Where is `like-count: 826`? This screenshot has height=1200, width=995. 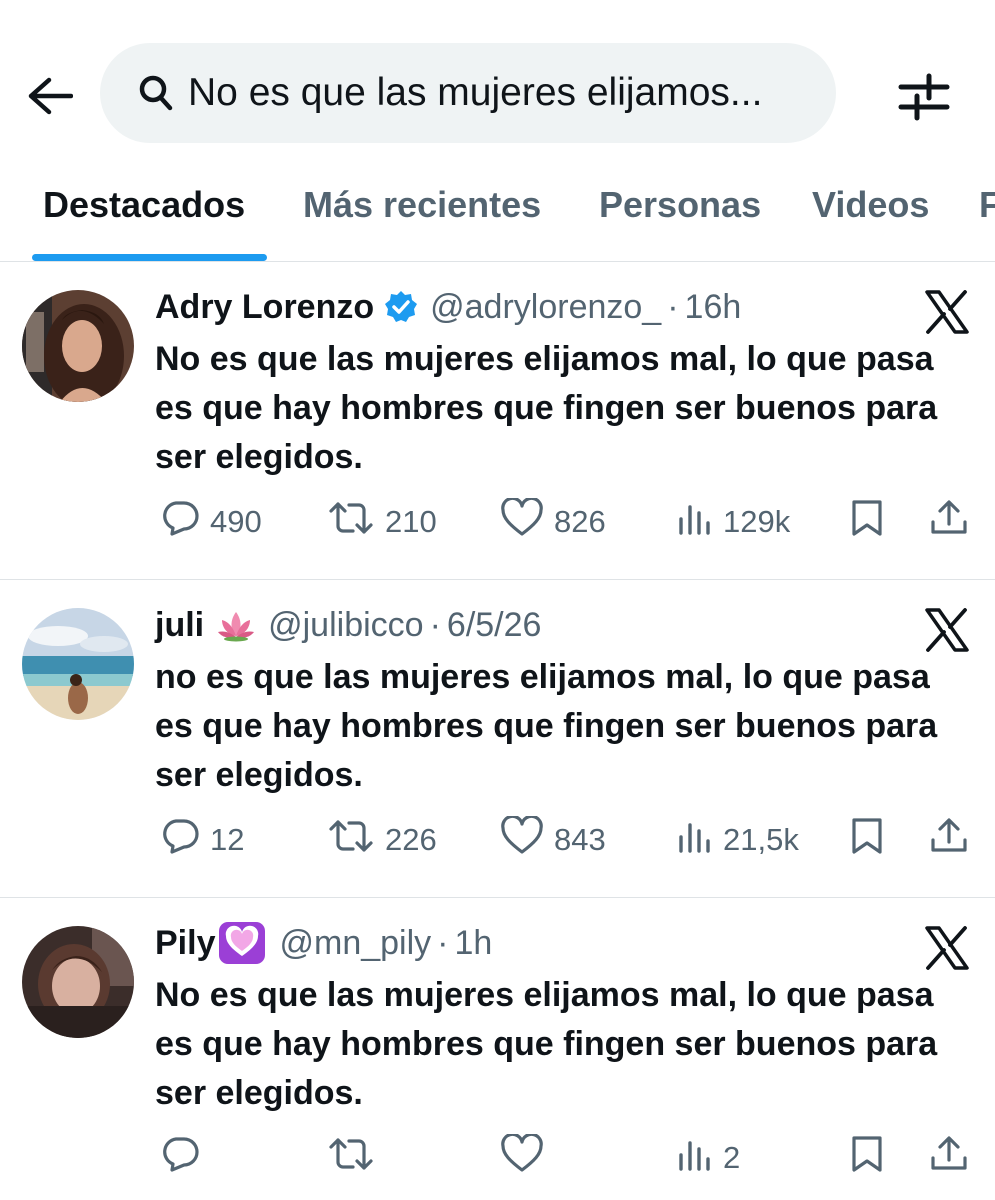
like-count: 826 is located at coordinates (580, 521).